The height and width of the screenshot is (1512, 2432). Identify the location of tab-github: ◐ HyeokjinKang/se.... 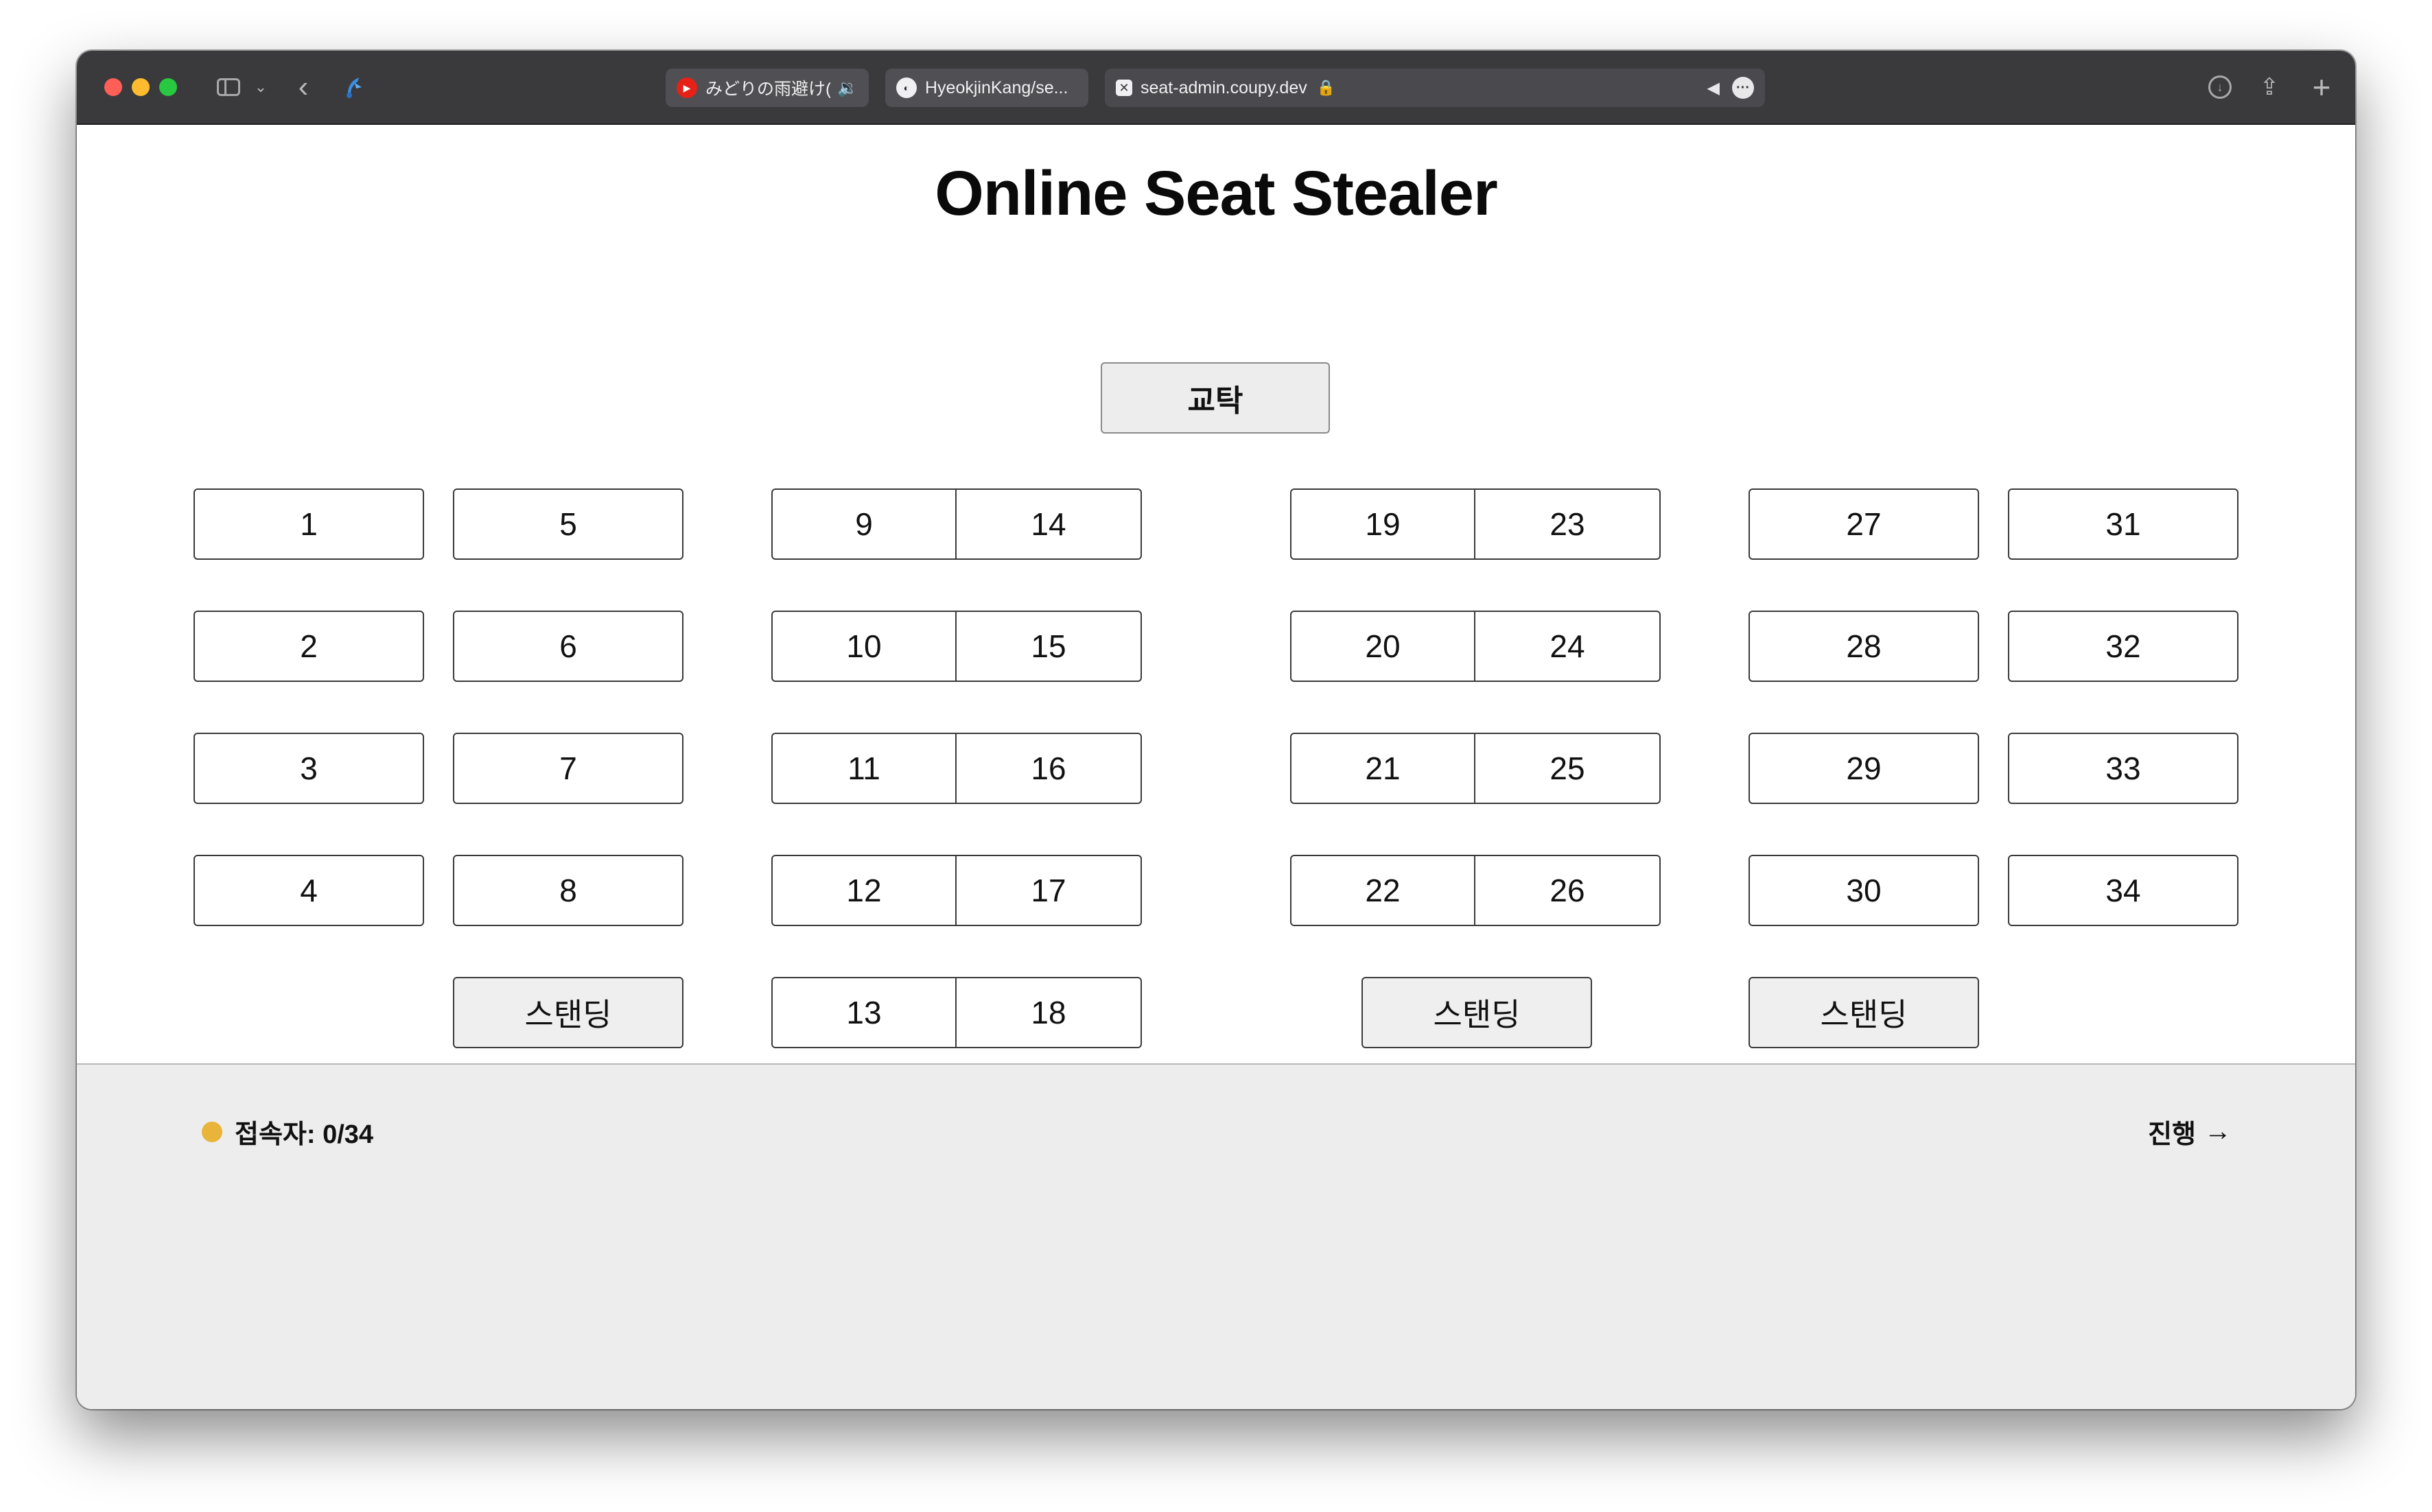
(986, 88).